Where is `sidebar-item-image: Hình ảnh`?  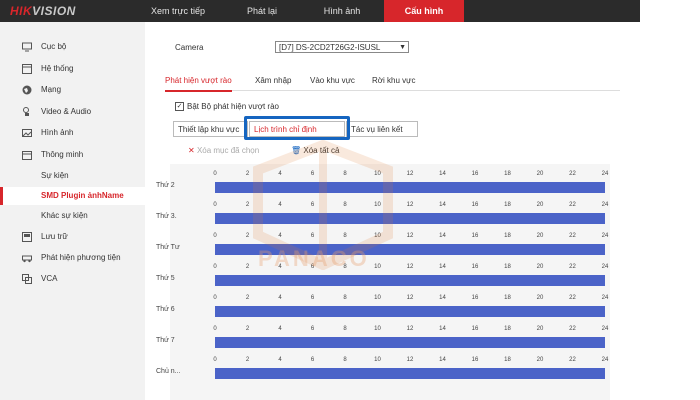 sidebar-item-image: Hình ảnh is located at coordinates (72, 133).